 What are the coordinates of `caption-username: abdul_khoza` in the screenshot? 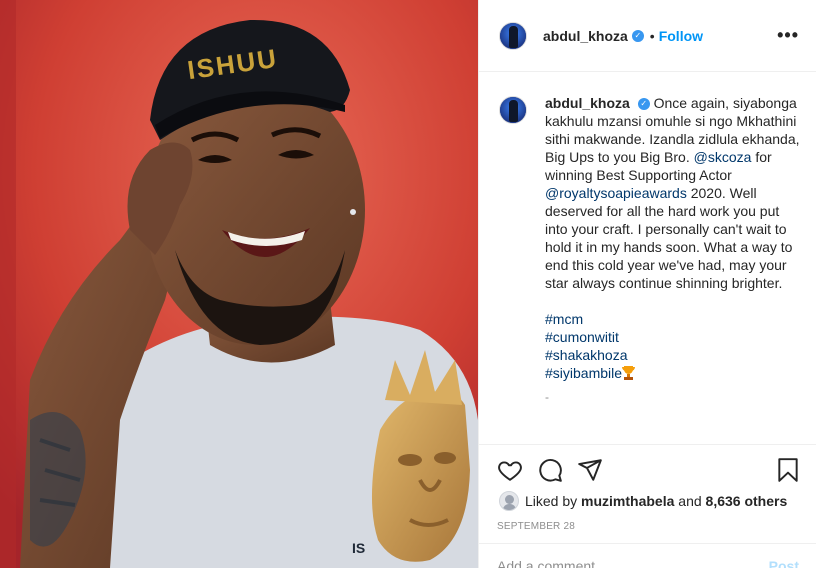 It's located at (587, 103).